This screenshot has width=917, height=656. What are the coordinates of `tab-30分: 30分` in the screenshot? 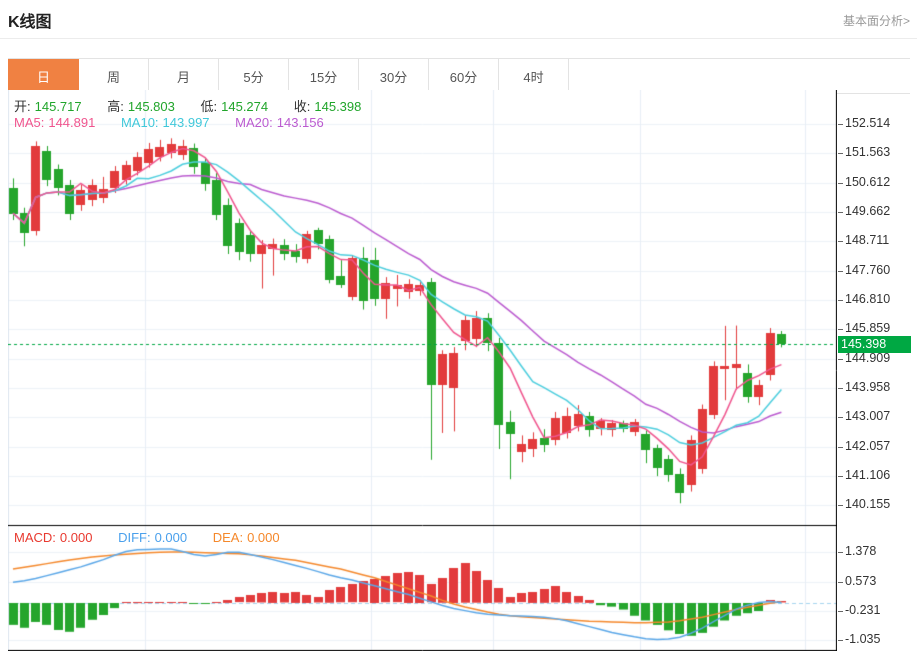 It's located at (394, 76).